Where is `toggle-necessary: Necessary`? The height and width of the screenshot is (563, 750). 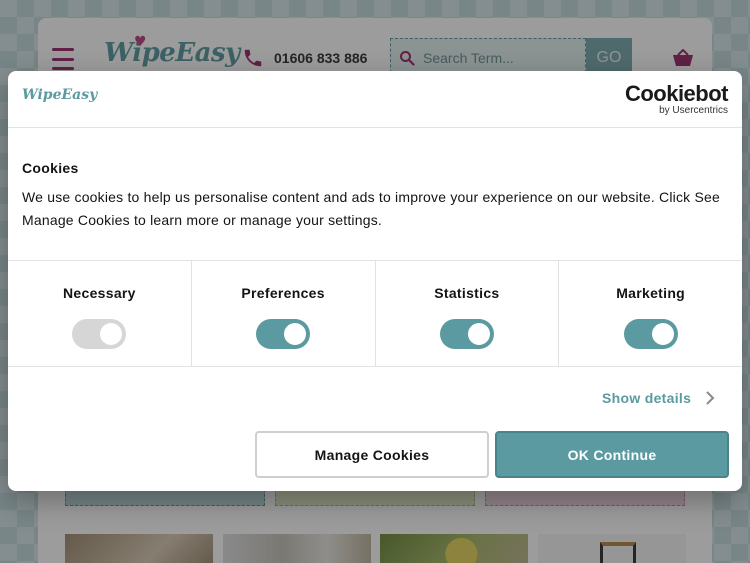
toggle-necessary: Necessary is located at coordinates (100, 313).